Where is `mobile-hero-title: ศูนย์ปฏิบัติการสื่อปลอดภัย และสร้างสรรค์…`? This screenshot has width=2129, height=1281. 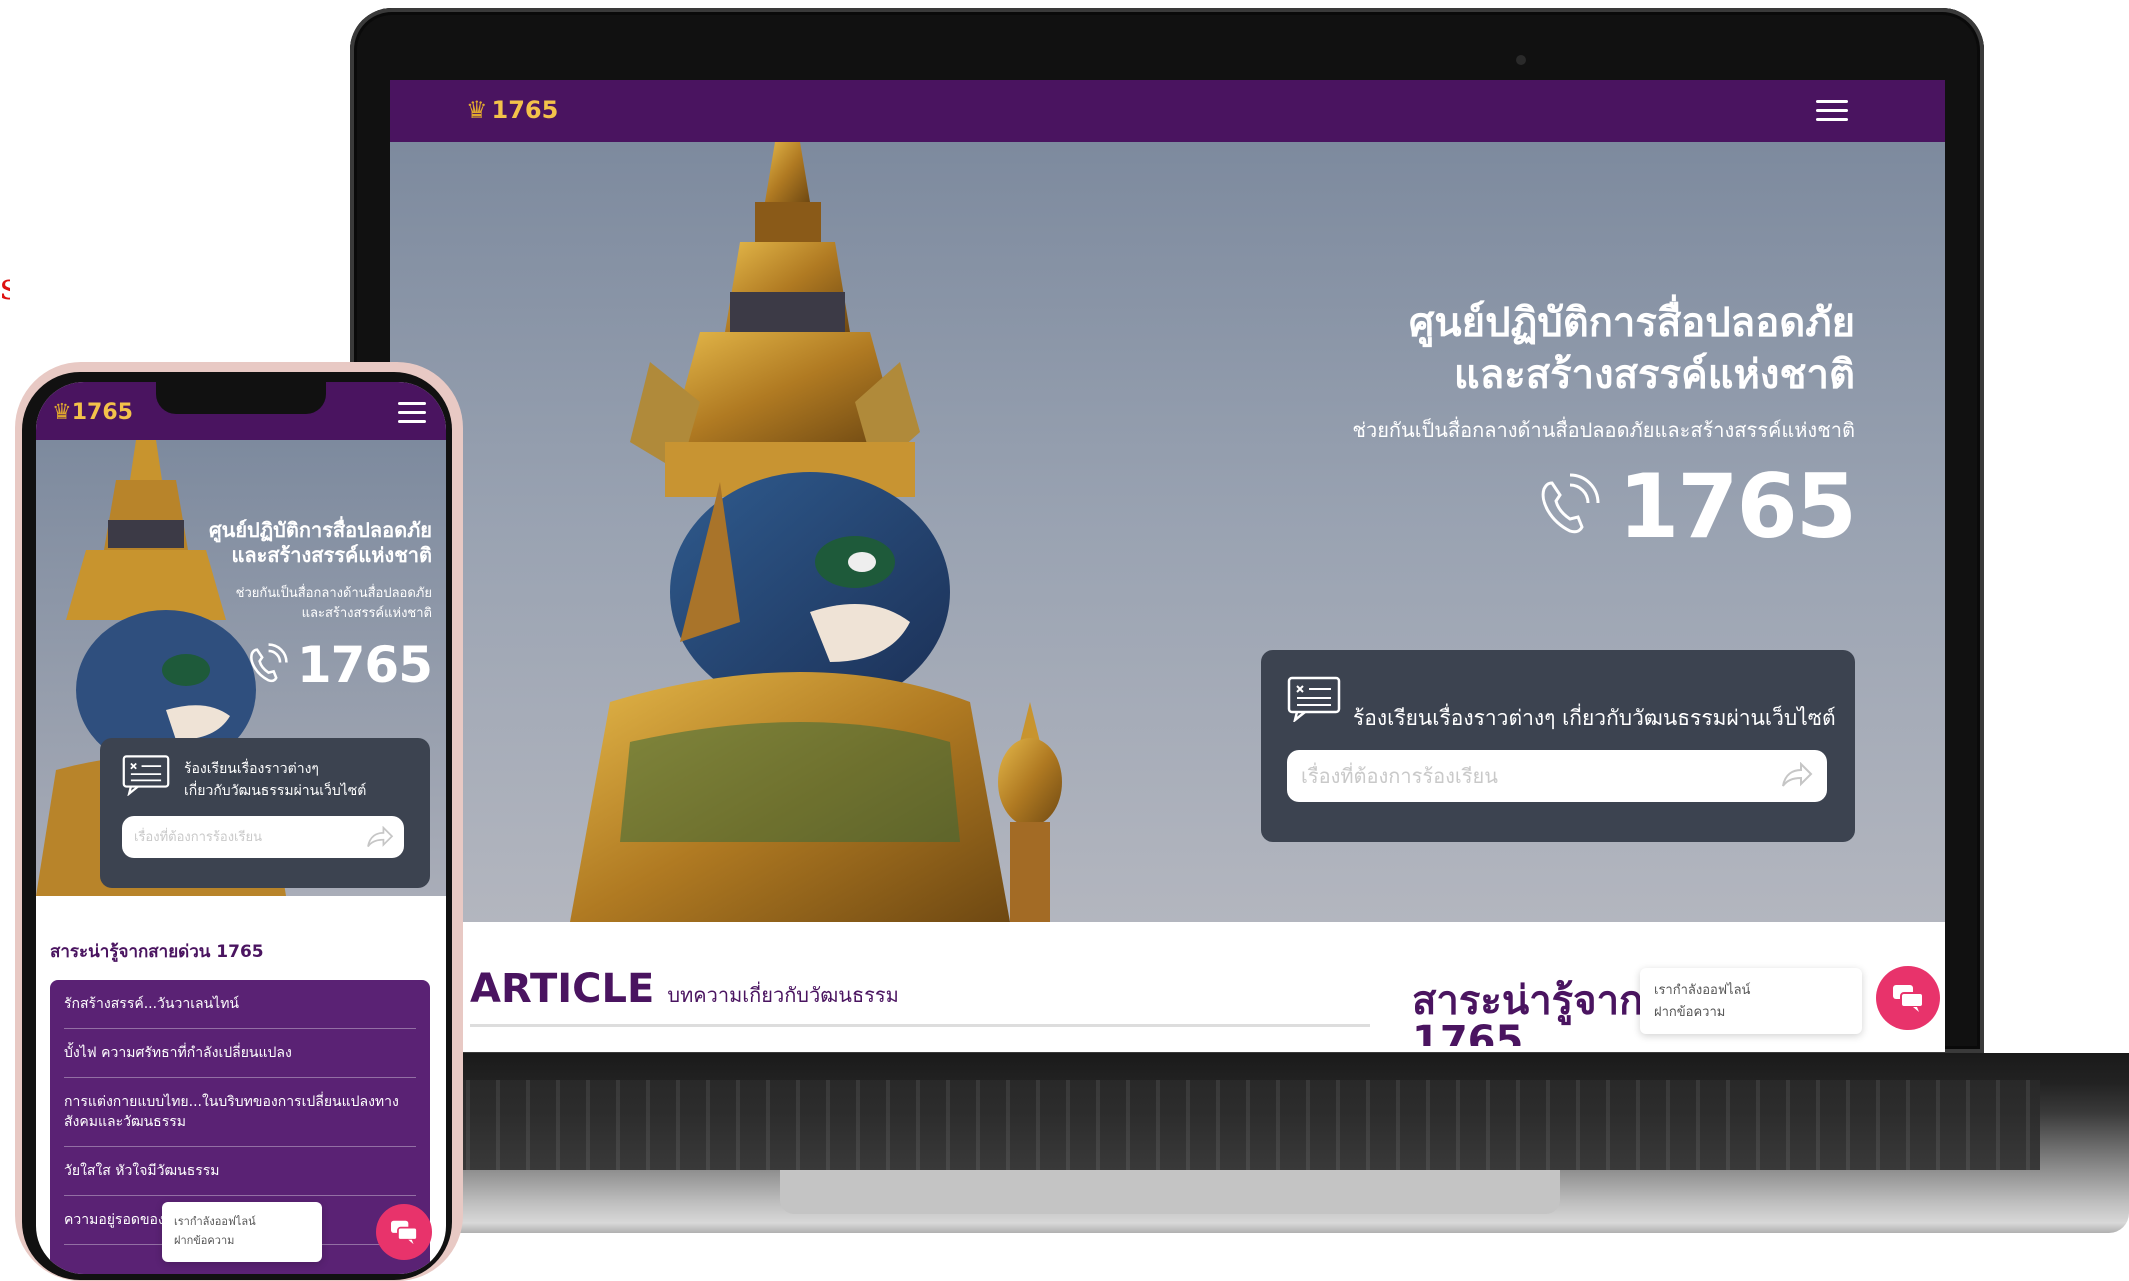
mobile-hero-title: ศูนย์ปฏิบัติการสื่อปลอดภัย และสร้างสรรค์… is located at coordinates (302, 543).